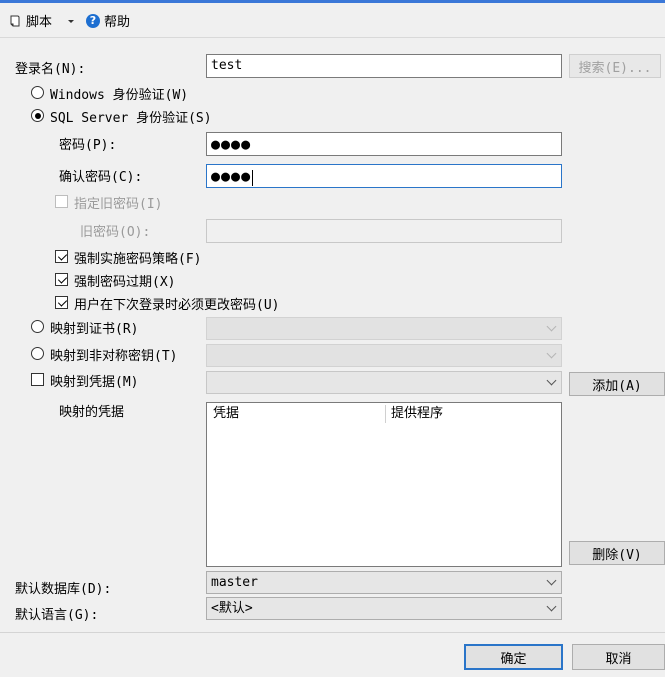 The height and width of the screenshot is (677, 665). I want to click on map-certificate-label: 映射到证书(R), so click(94, 329).